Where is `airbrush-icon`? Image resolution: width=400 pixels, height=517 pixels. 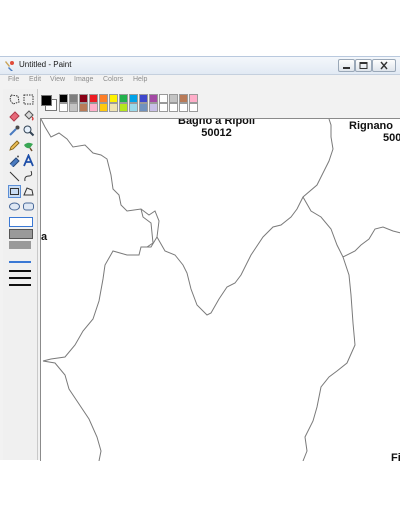
airbrush-icon is located at coordinates (14, 160).